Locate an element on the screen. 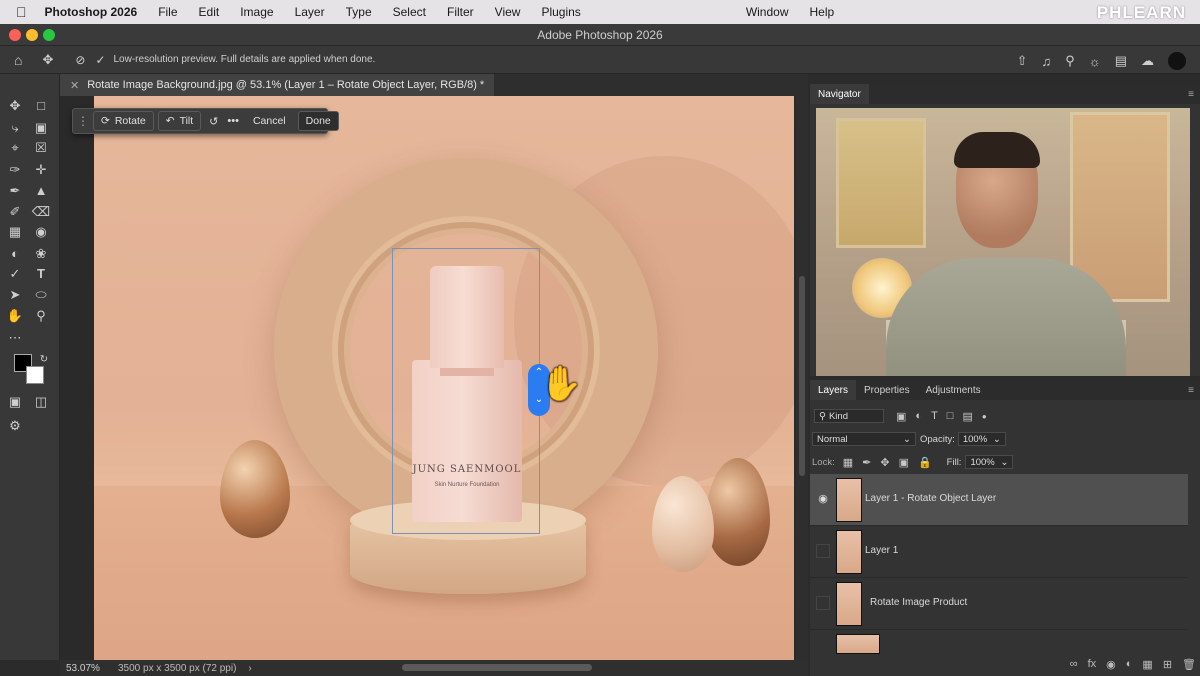 This screenshot has height=676, width=1200. menu-edit: Edit is located at coordinates (209, 12).